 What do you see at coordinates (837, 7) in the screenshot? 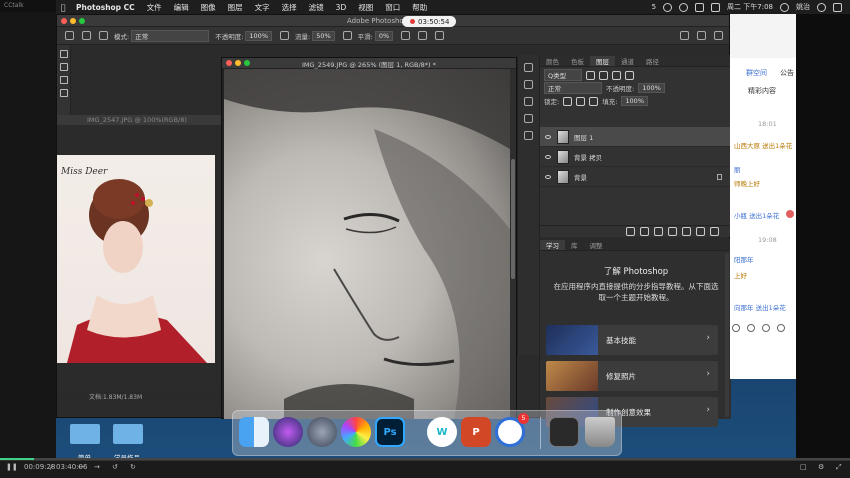
I see `notification-center-icon` at bounding box center [837, 7].